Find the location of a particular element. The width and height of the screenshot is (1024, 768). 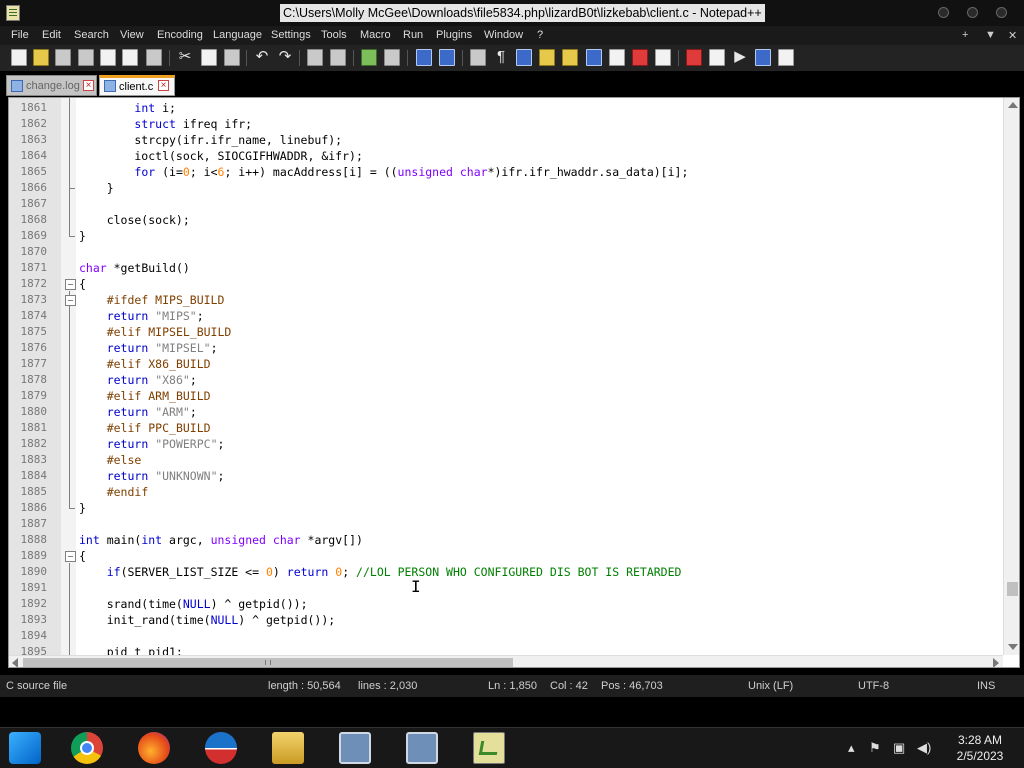

volume-icon: ◀) is located at coordinates (924, 748).